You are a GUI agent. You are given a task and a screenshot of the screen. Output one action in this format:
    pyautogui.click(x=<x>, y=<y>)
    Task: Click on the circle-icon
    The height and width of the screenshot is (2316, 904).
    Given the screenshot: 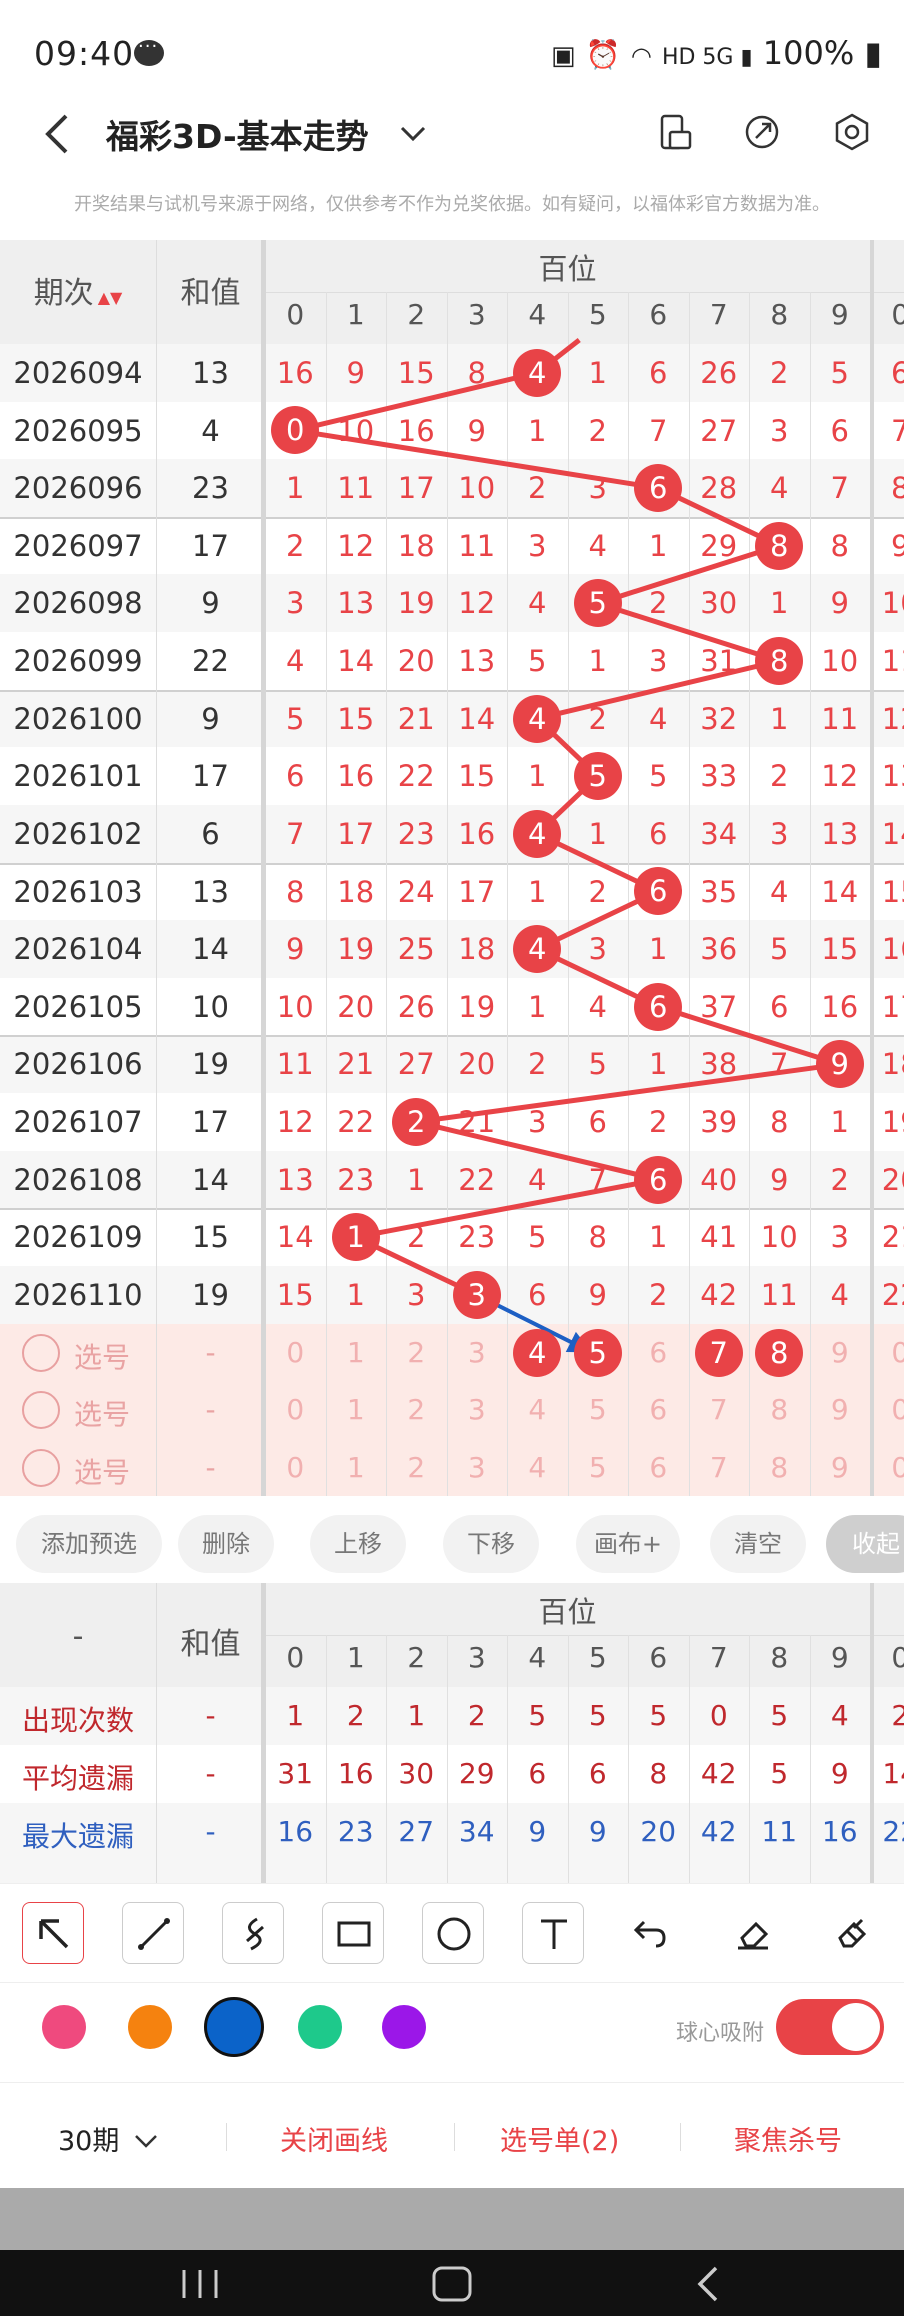 What is the action you would take?
    pyautogui.click(x=454, y=1934)
    